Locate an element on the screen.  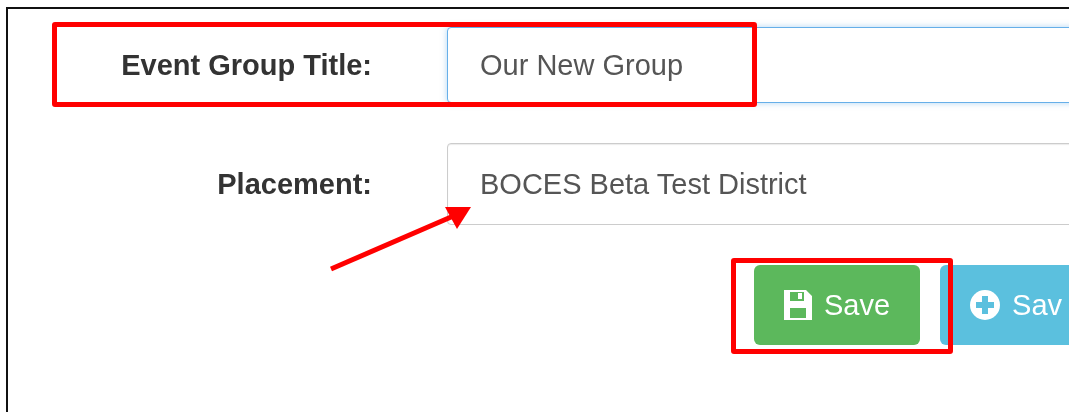
text-field: BOCES Beta Test District is located at coordinates (758, 184).